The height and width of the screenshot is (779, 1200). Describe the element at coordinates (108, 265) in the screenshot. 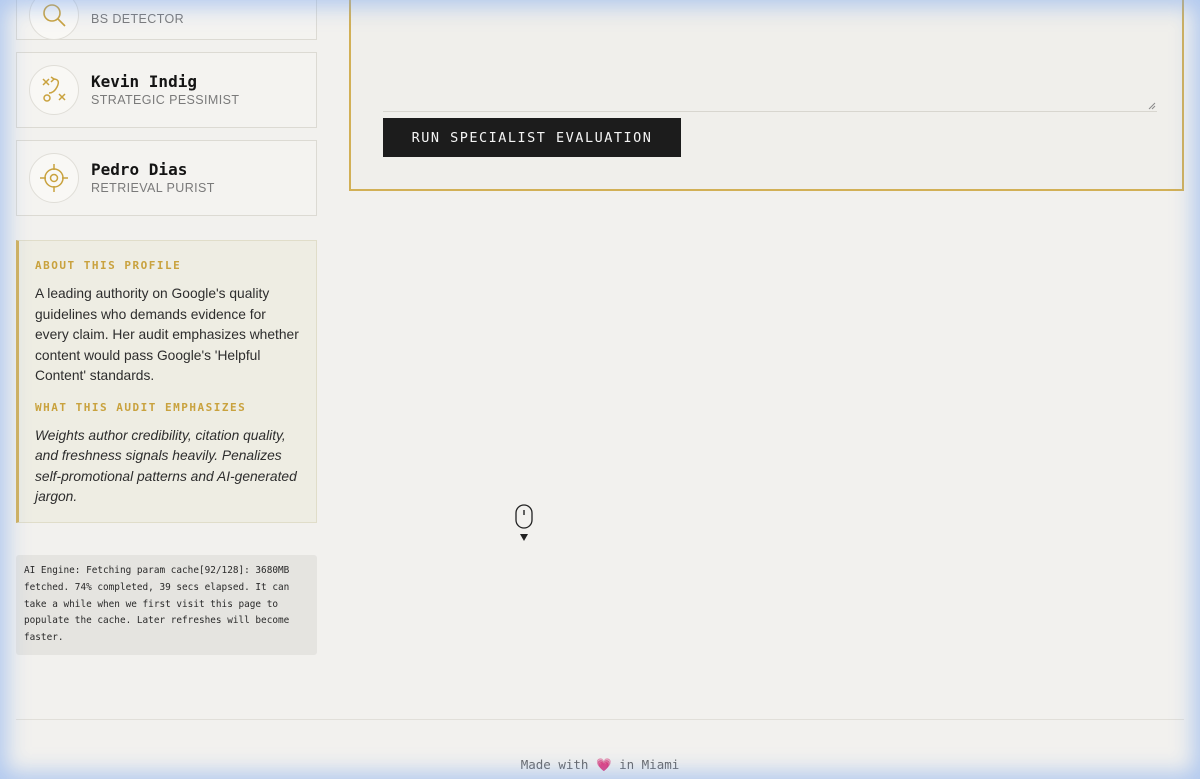

I see `about-heading: ABOUT THIS PROFILE` at that location.